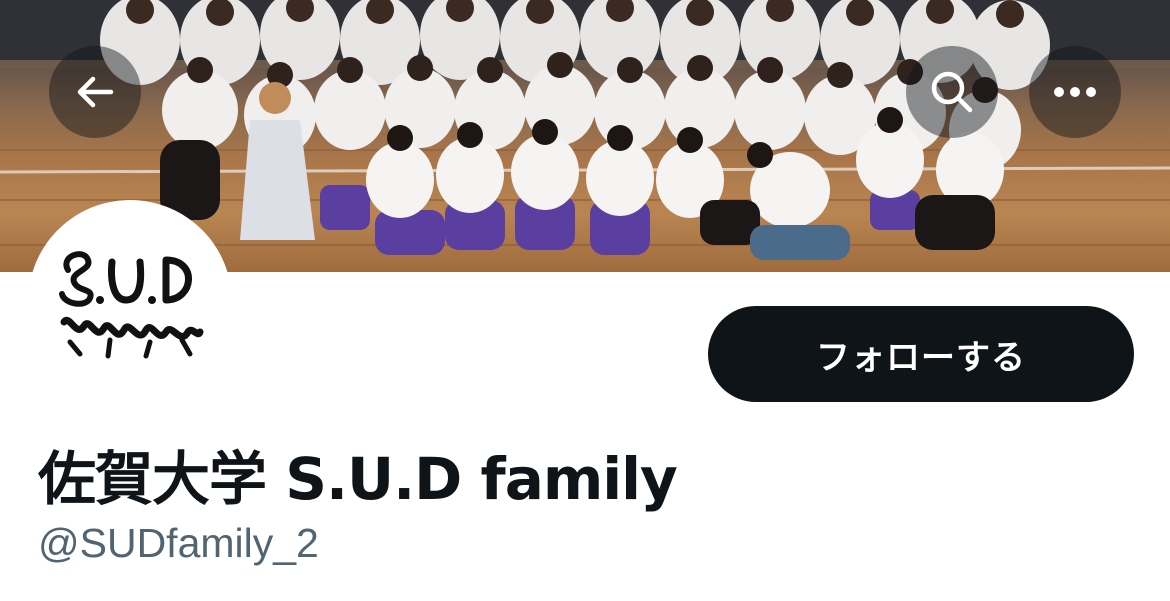 The image size is (1170, 601). Describe the element at coordinates (178, 543) in the screenshot. I see `profile-handle: @SUDfamily_2` at that location.